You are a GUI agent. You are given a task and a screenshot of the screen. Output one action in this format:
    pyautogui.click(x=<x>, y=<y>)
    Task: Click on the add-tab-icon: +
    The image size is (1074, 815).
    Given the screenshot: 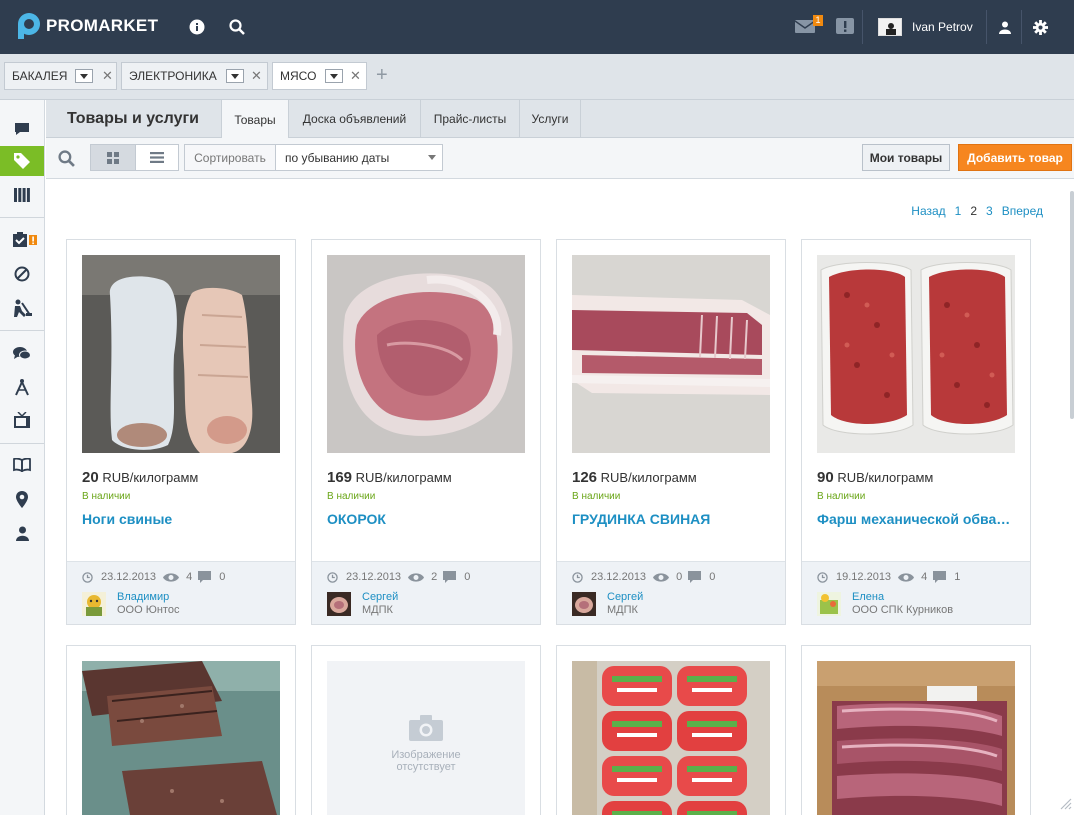 What is the action you would take?
    pyautogui.click(x=382, y=75)
    